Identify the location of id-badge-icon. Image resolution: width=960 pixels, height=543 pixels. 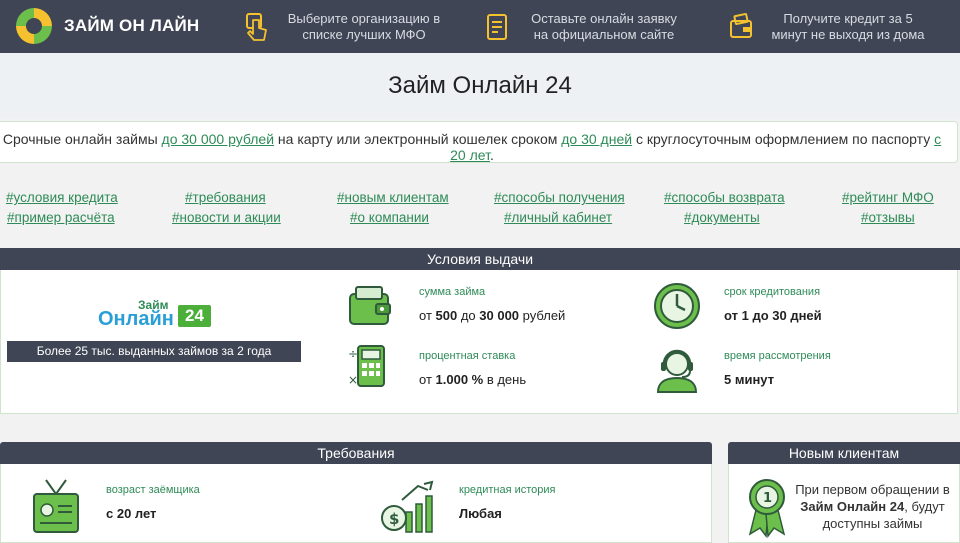
(56, 506).